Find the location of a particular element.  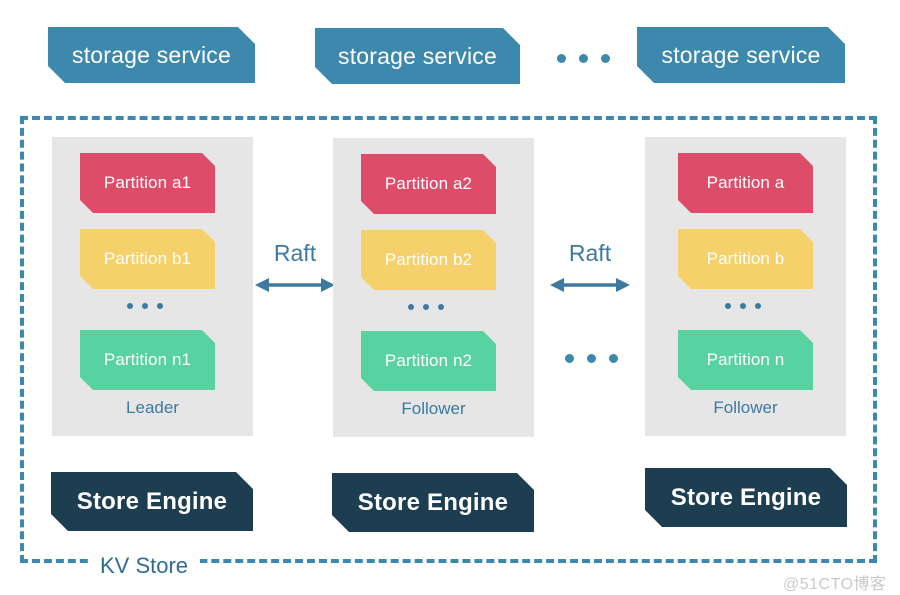

store-engine-label-2: Store Engine is located at coordinates (433, 502).